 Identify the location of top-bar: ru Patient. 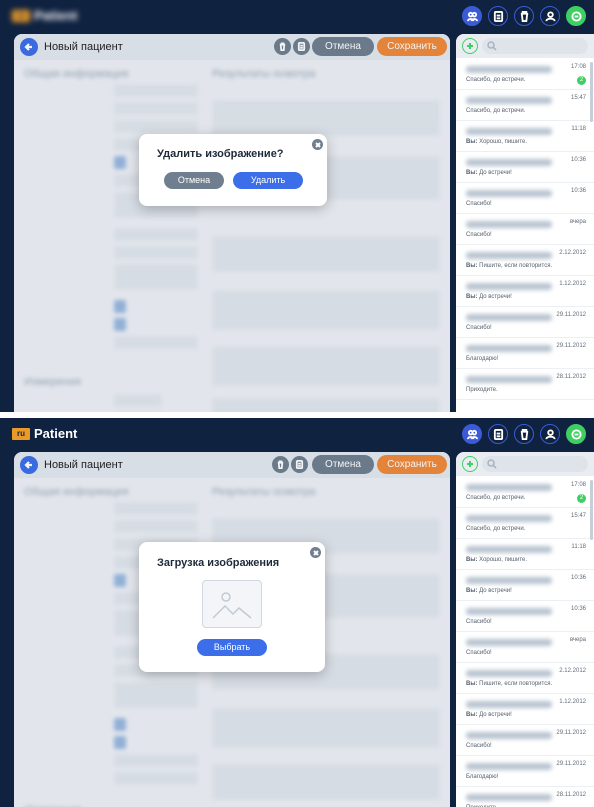
(297, 434).